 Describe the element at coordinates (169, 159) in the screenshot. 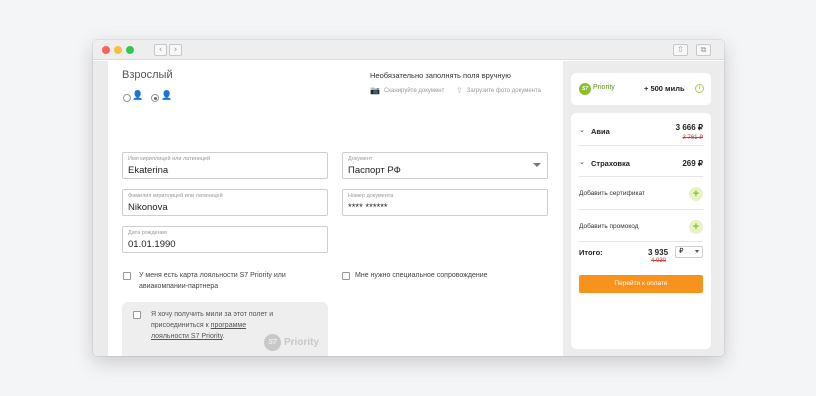

I see `first-name-label: Имя кириллицей или латиницей` at that location.